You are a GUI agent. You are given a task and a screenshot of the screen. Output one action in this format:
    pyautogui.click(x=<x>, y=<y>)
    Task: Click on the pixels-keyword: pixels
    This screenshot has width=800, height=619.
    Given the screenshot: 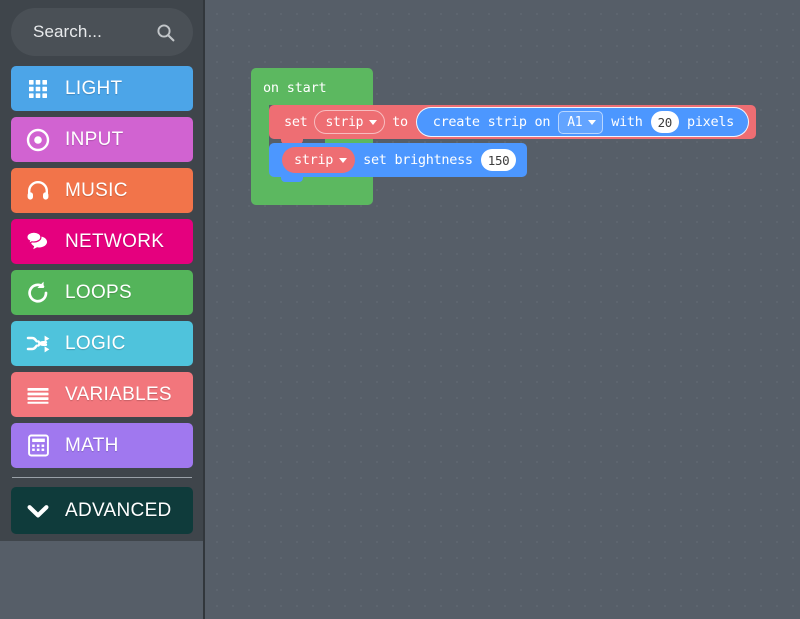 What is the action you would take?
    pyautogui.click(x=710, y=122)
    